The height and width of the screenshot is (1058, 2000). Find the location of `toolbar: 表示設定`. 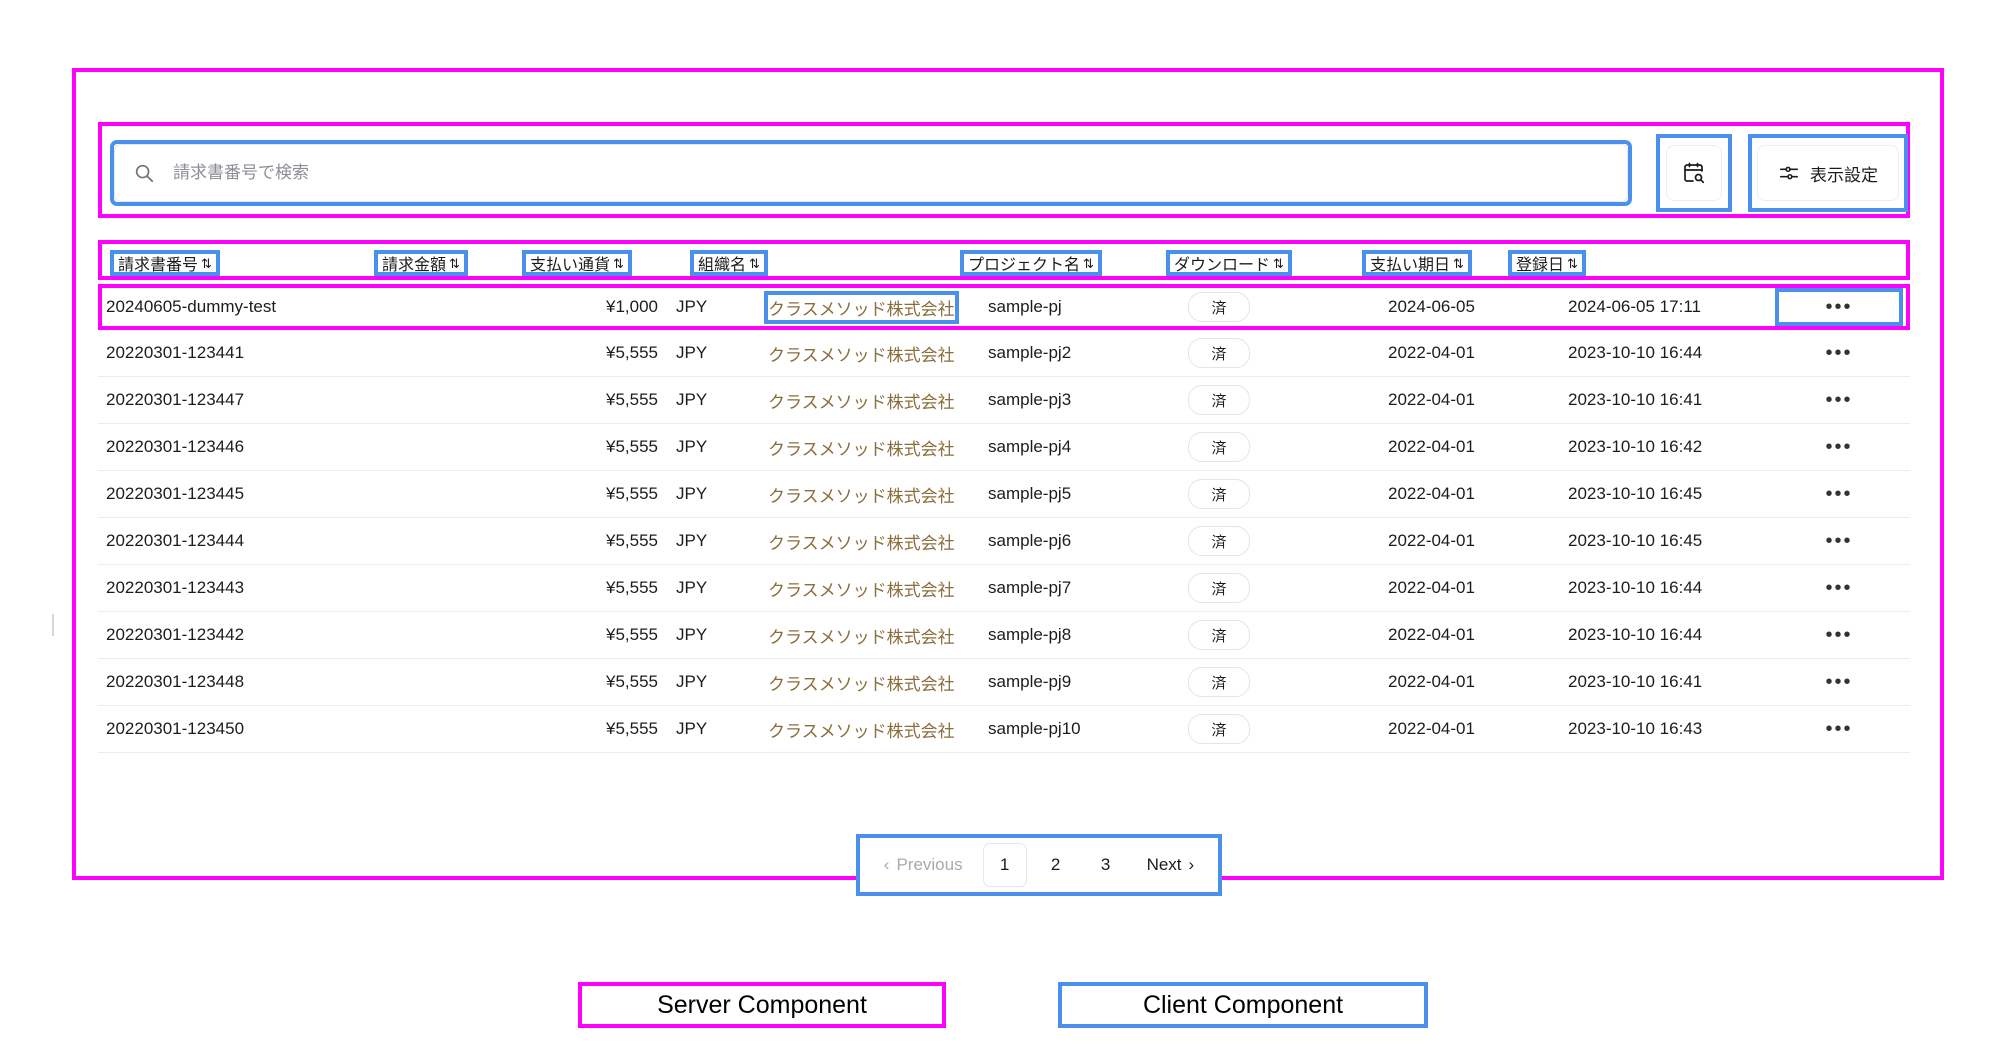

toolbar: 表示設定 is located at coordinates (1004, 170).